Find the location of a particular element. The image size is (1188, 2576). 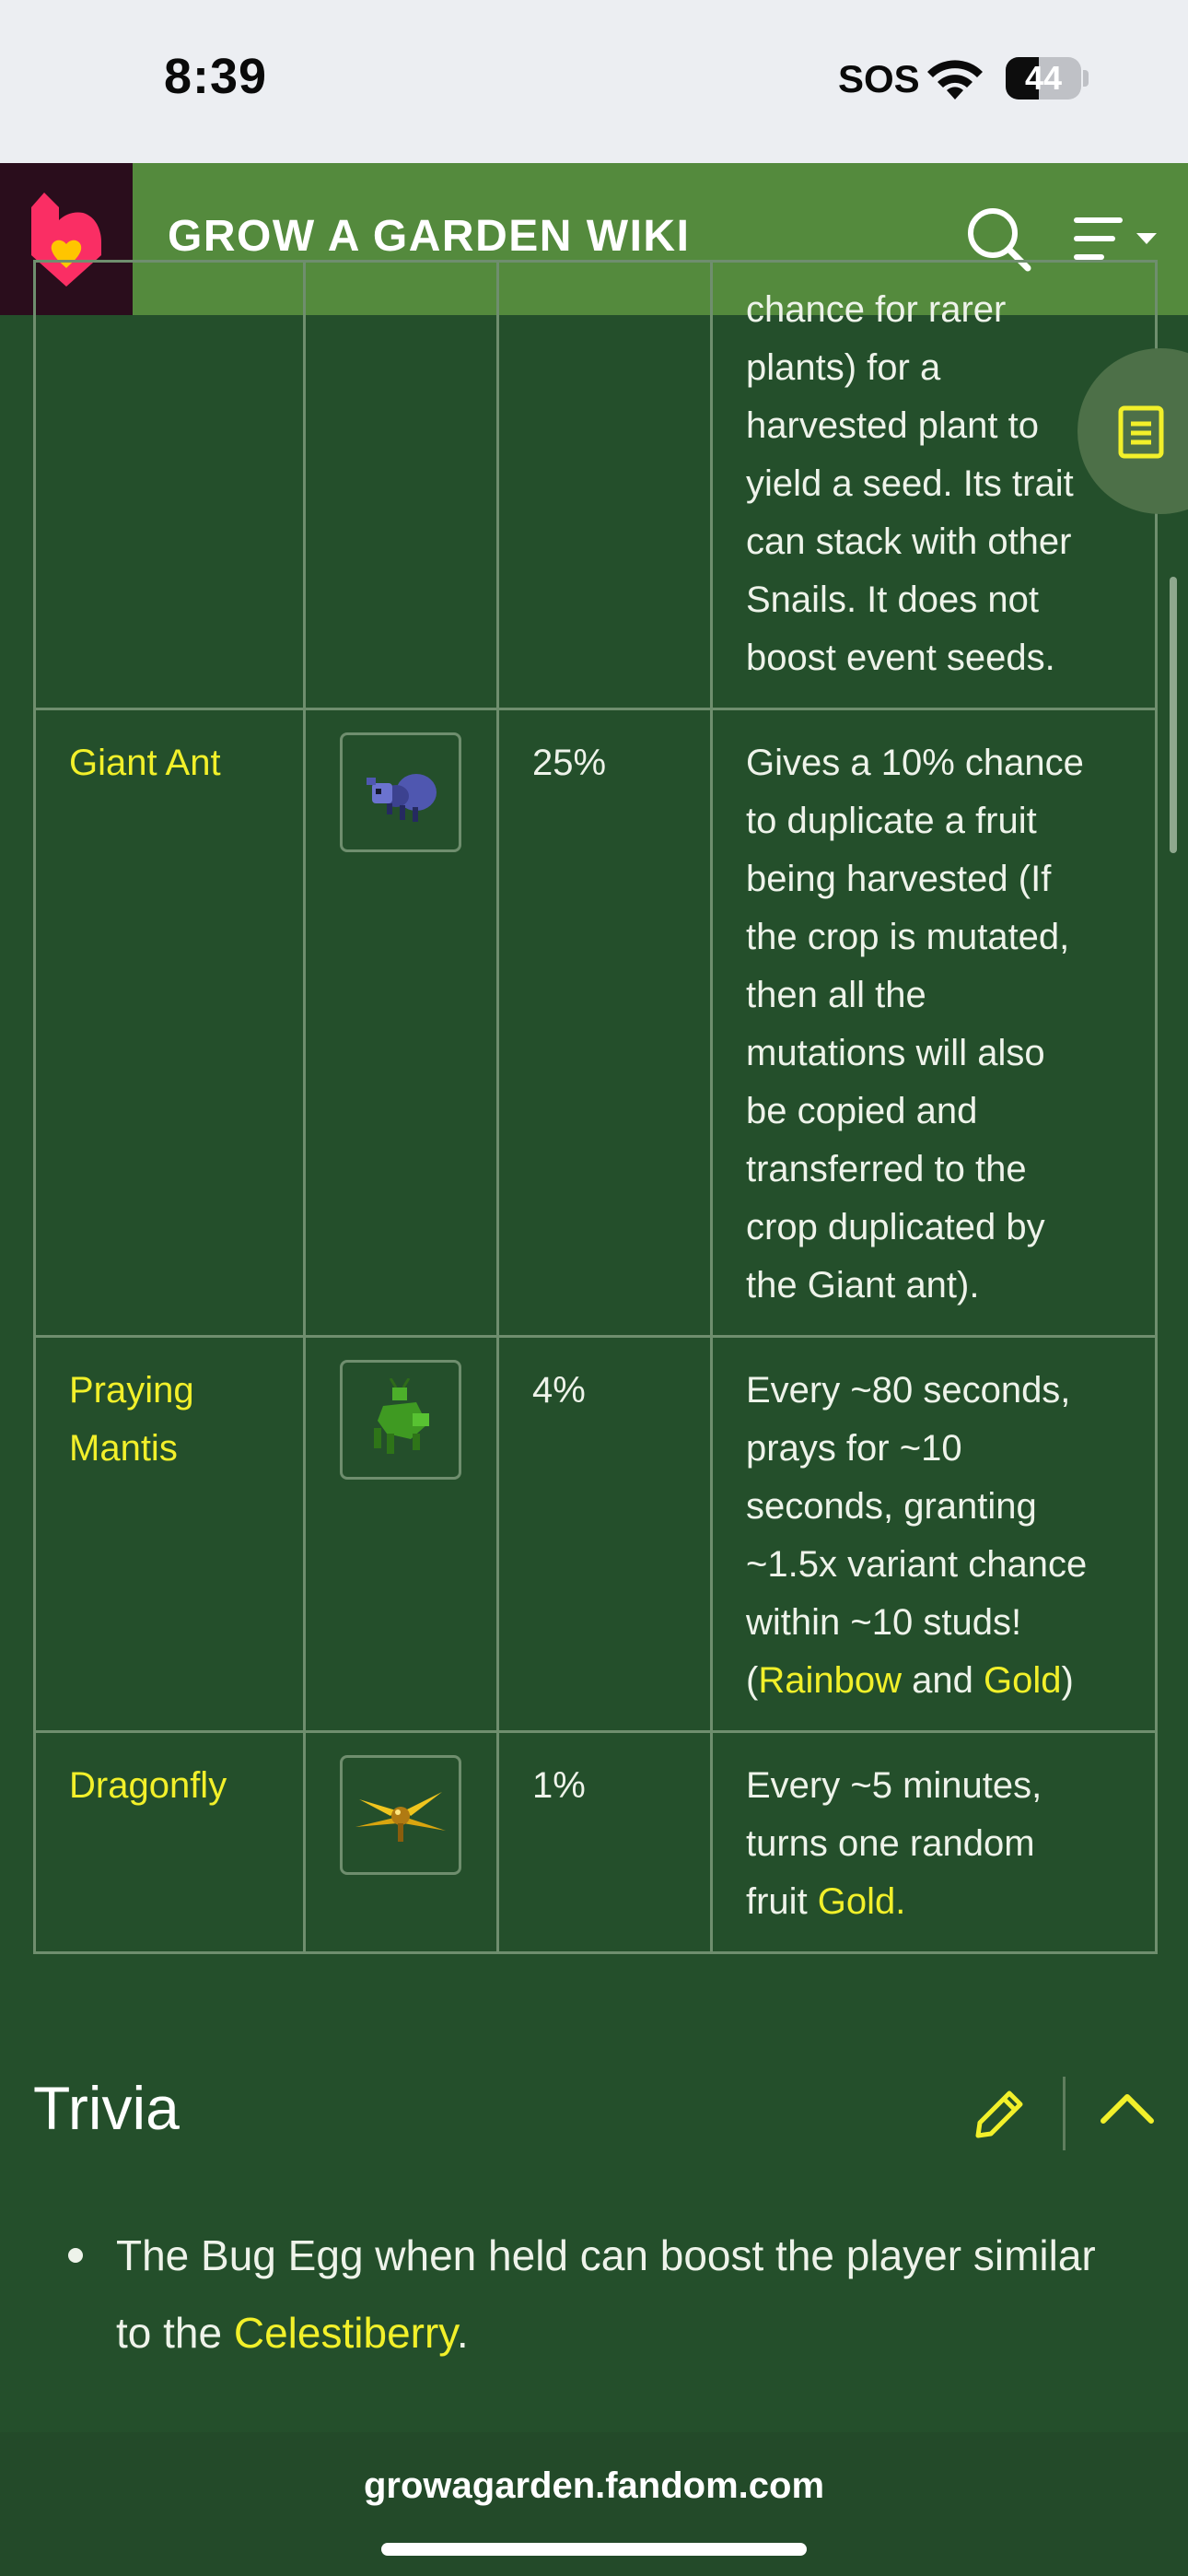

desc-text: ( is located at coordinates (753, 1680).